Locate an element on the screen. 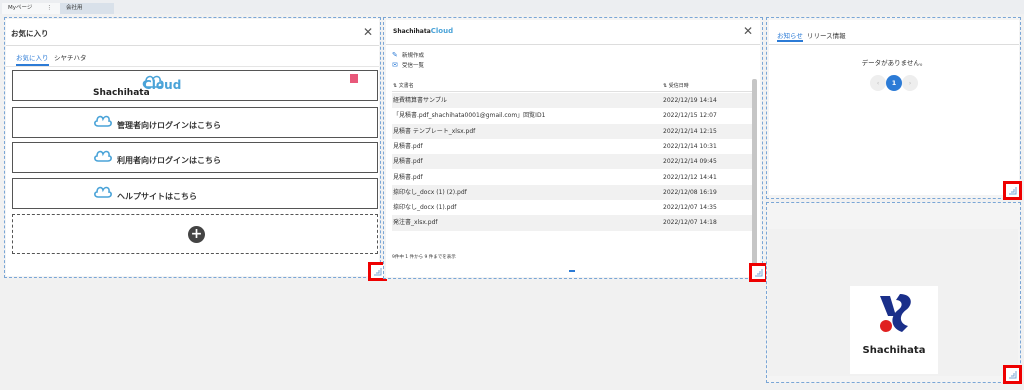  shachihata-logo: Shachihata is located at coordinates (894, 330).